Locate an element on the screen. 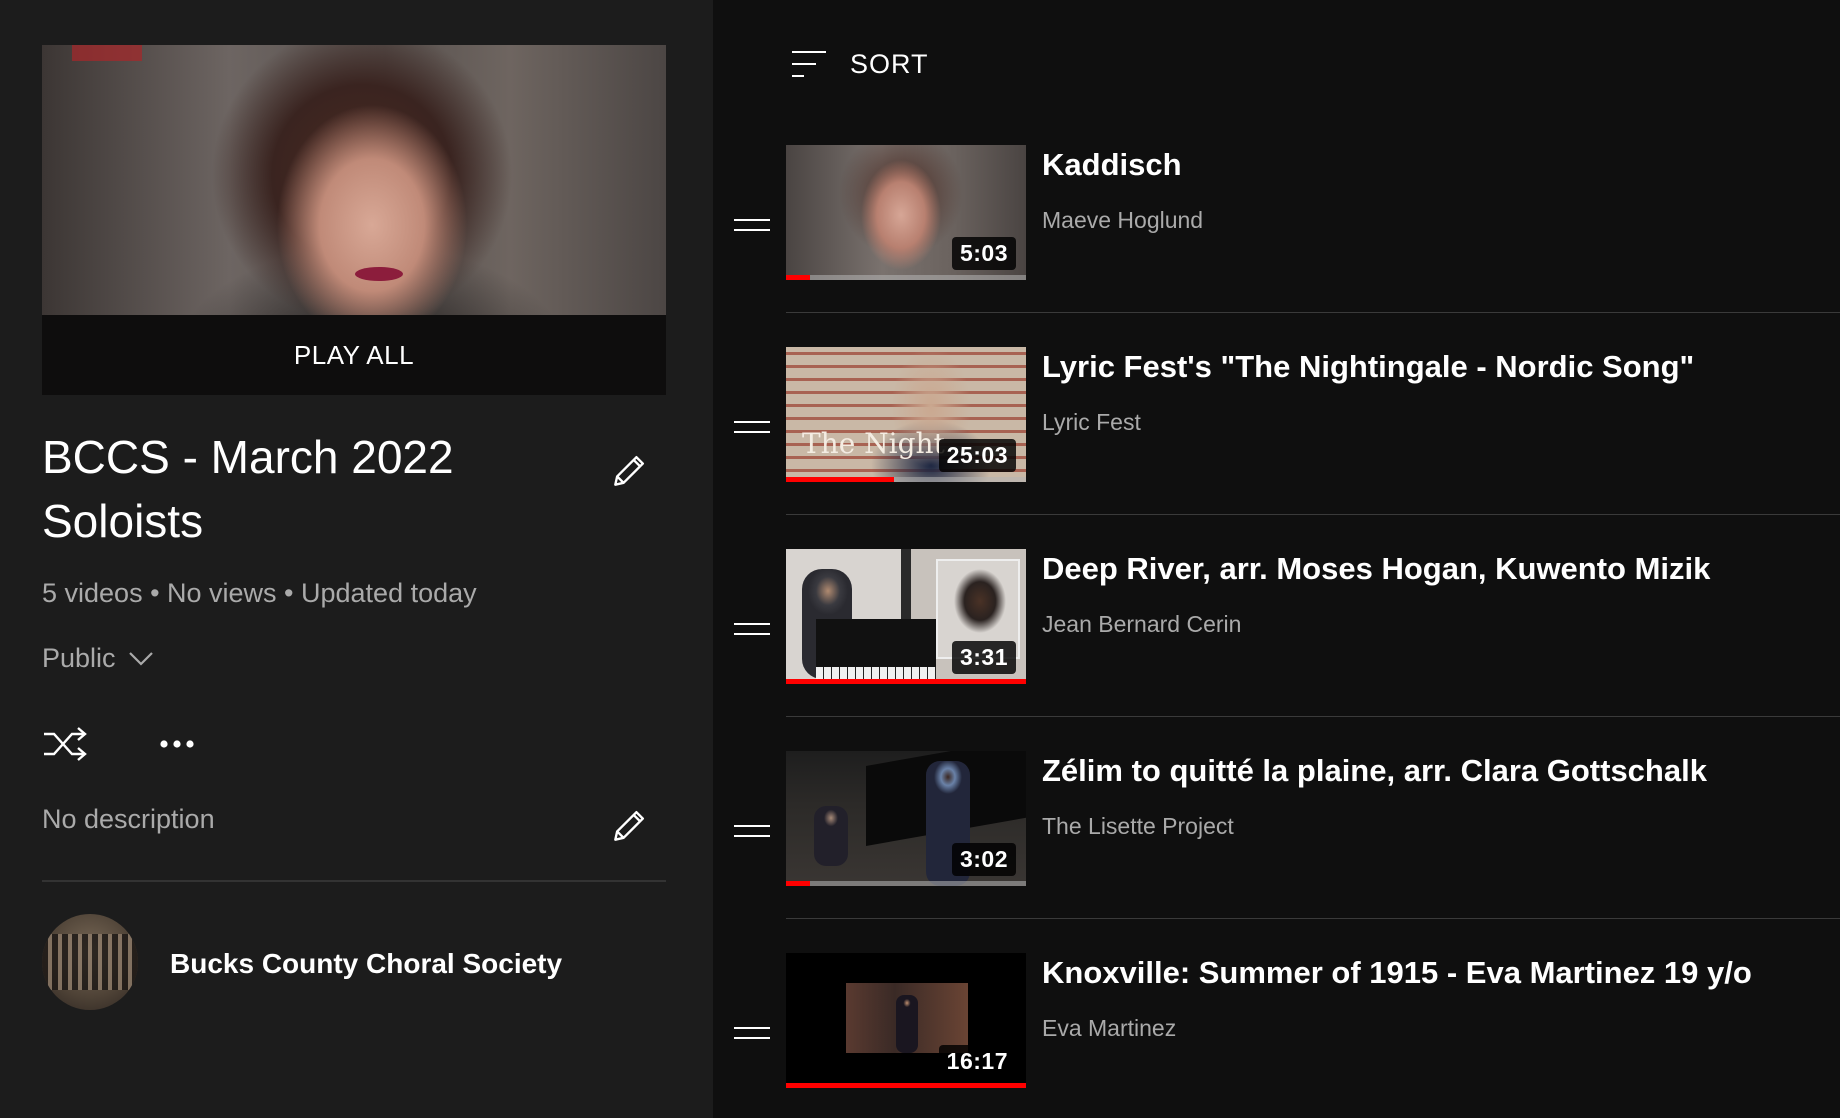  privacy-dropdown: Public is located at coordinates (98, 658).